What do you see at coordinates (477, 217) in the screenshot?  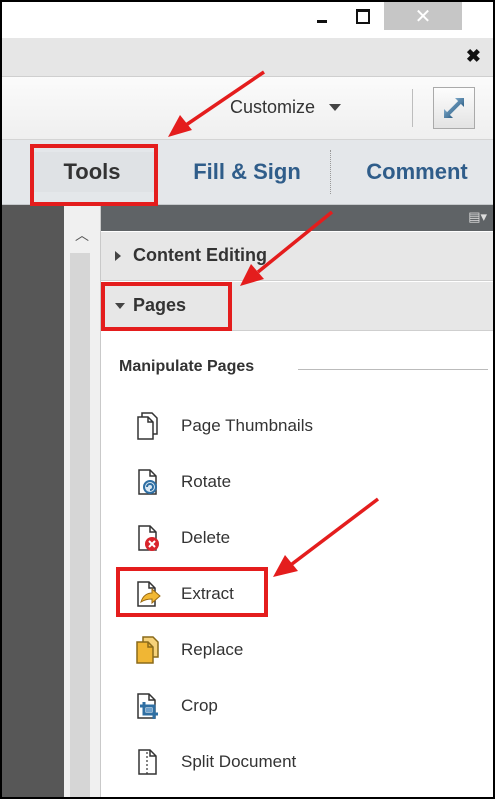 I see `panel-options-icon: ▤▾` at bounding box center [477, 217].